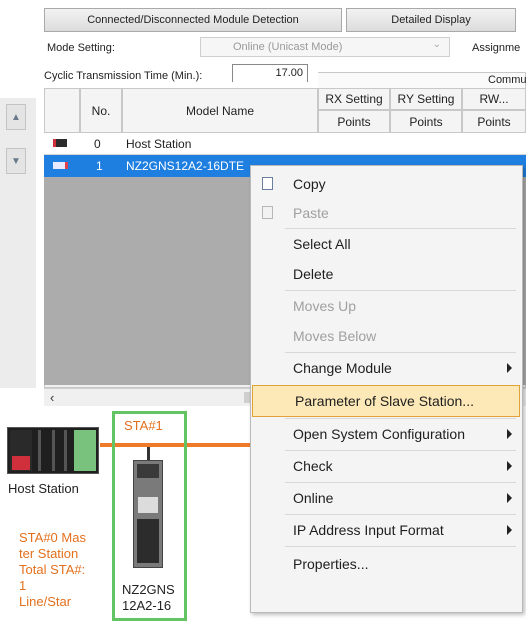 The height and width of the screenshot is (621, 526). What do you see at coordinates (313, 498) in the screenshot?
I see `menu-item-label: Online` at bounding box center [313, 498].